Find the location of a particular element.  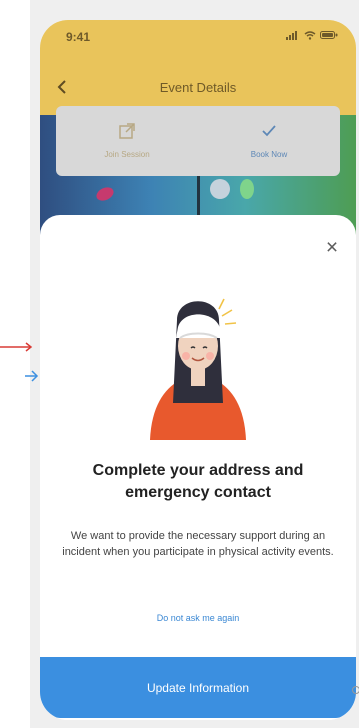

page-title: Event Details is located at coordinates (198, 87).